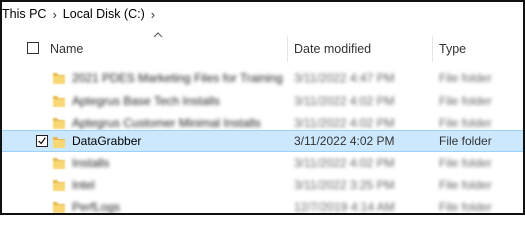 Image resolution: width=525 pixels, height=240 pixels. What do you see at coordinates (96, 206) in the screenshot?
I see `file-name: PerfLogs` at bounding box center [96, 206].